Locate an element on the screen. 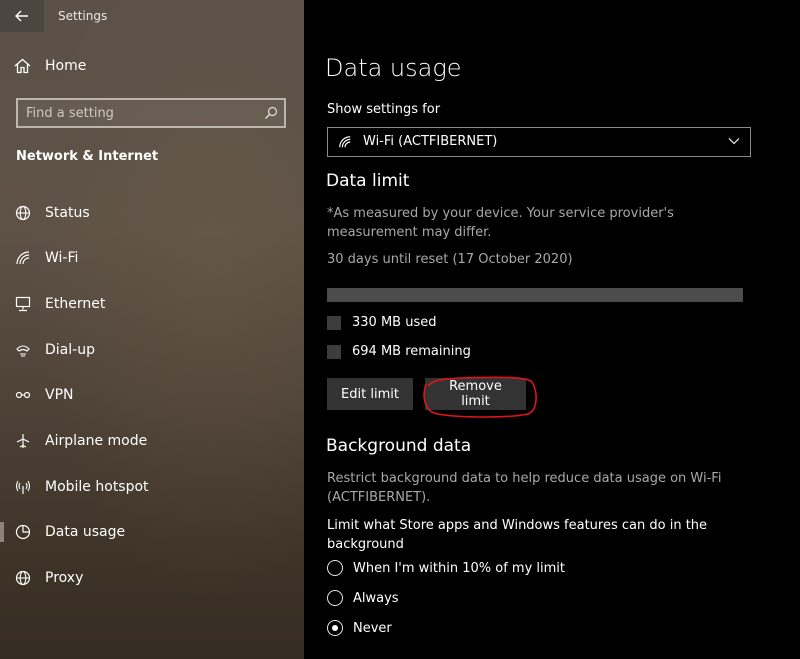  sidebar-item-label: Status is located at coordinates (67, 213).